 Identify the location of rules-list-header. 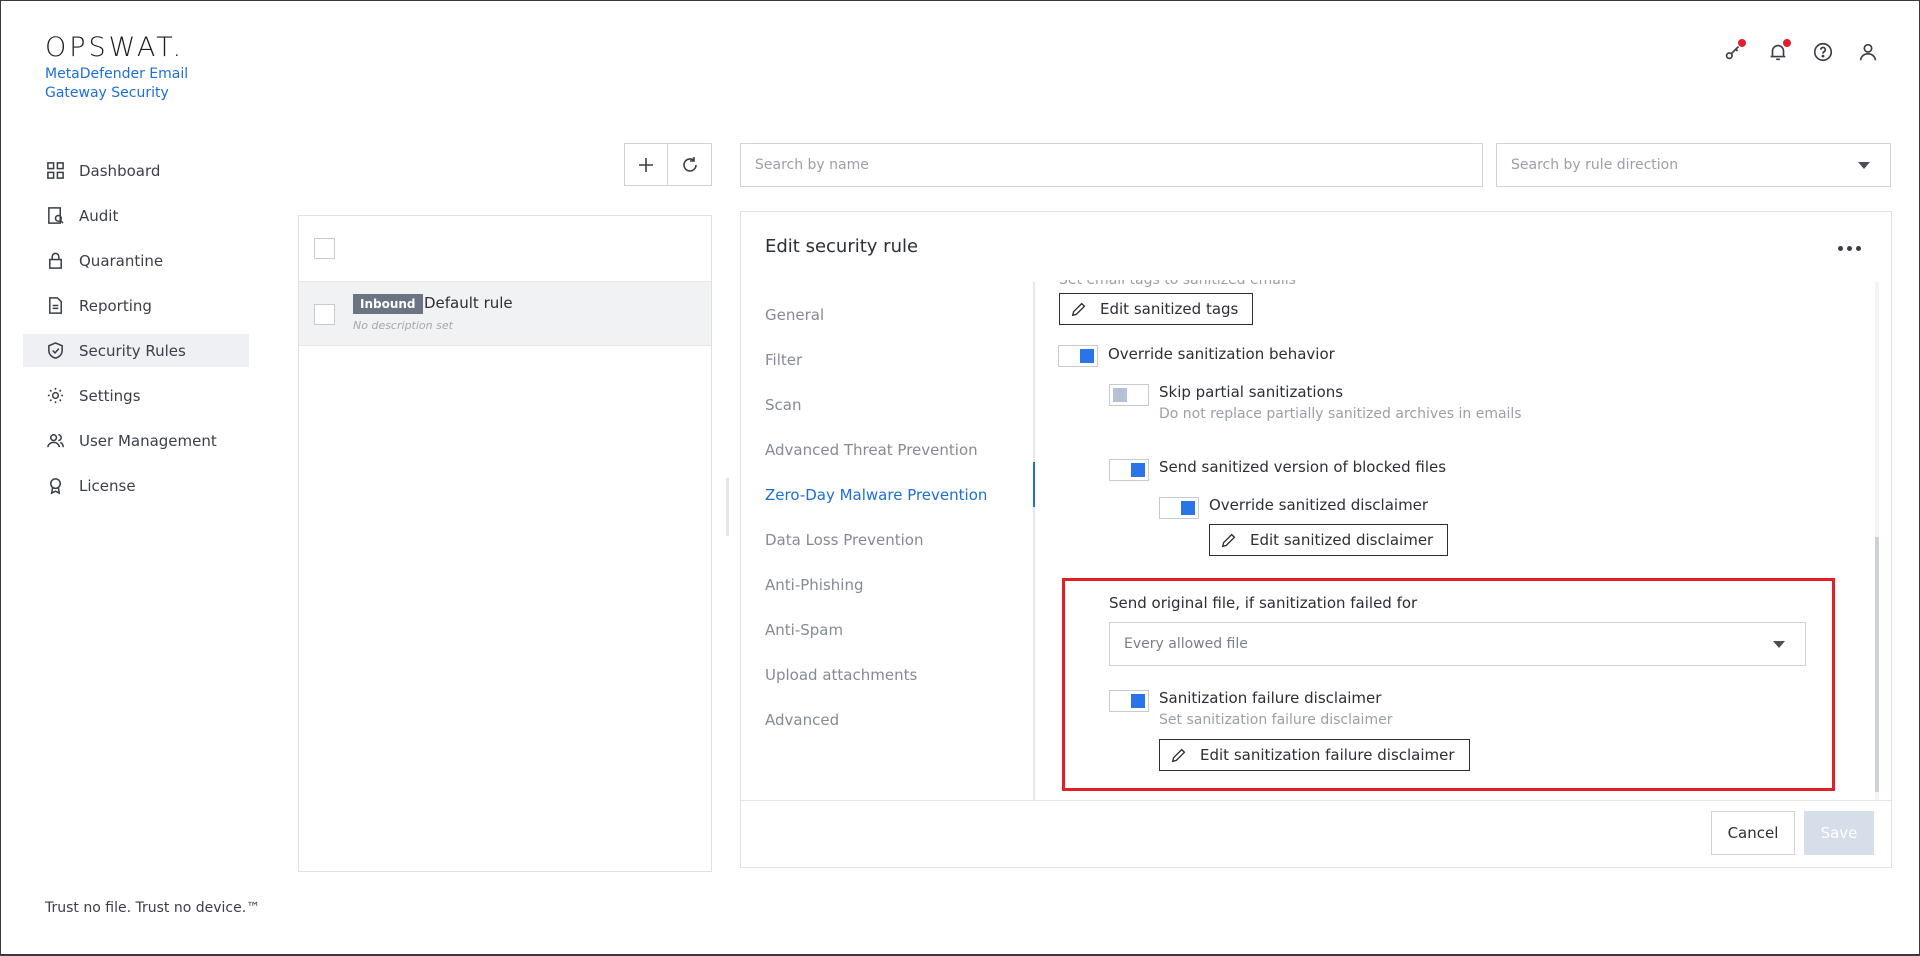
(505, 249).